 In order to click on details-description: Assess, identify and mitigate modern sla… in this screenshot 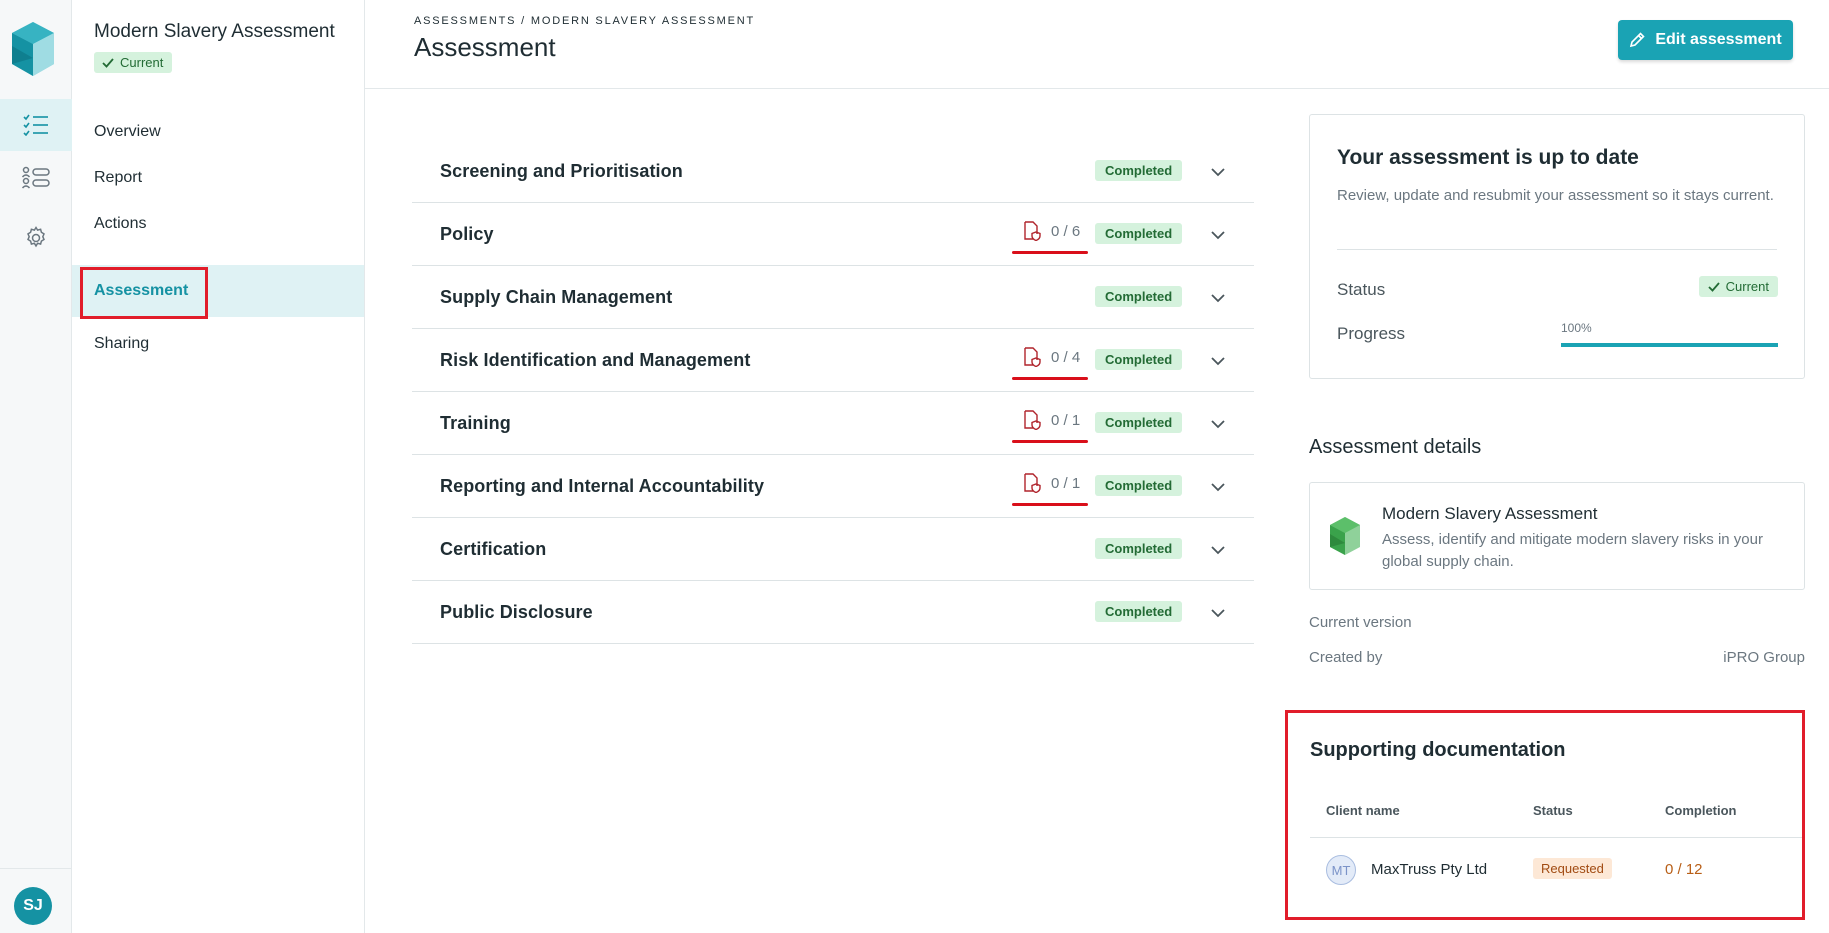, I will do `click(1572, 550)`.